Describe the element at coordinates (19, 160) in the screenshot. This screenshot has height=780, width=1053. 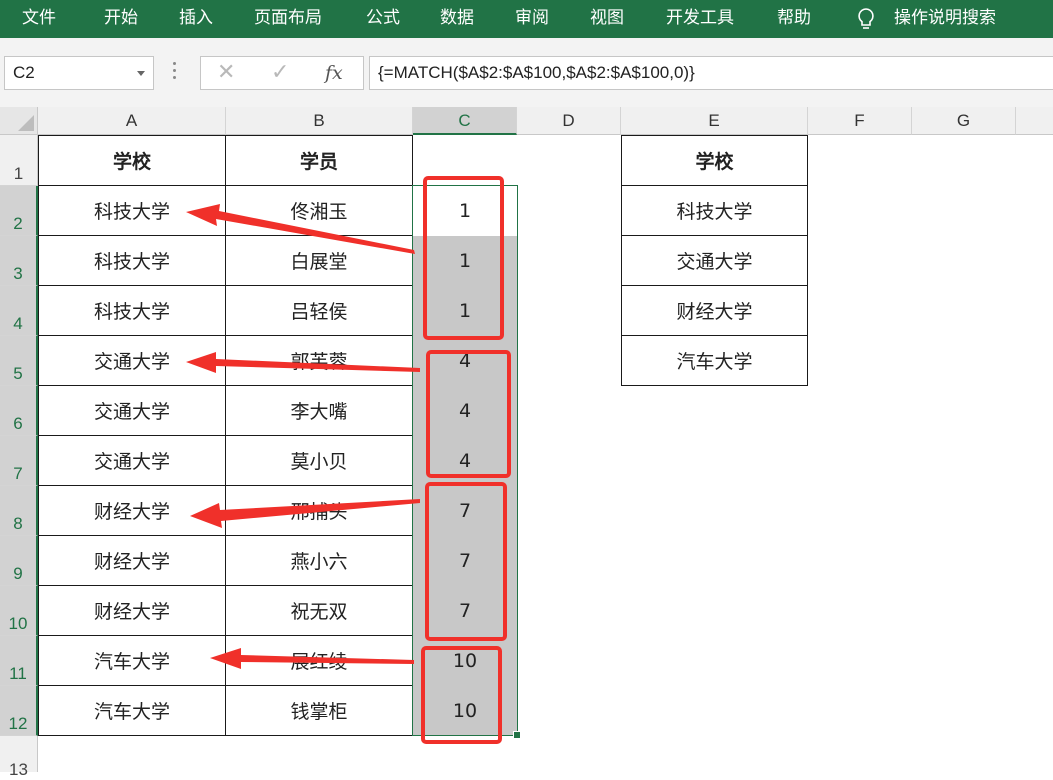
I see `row-header-1: 1` at that location.